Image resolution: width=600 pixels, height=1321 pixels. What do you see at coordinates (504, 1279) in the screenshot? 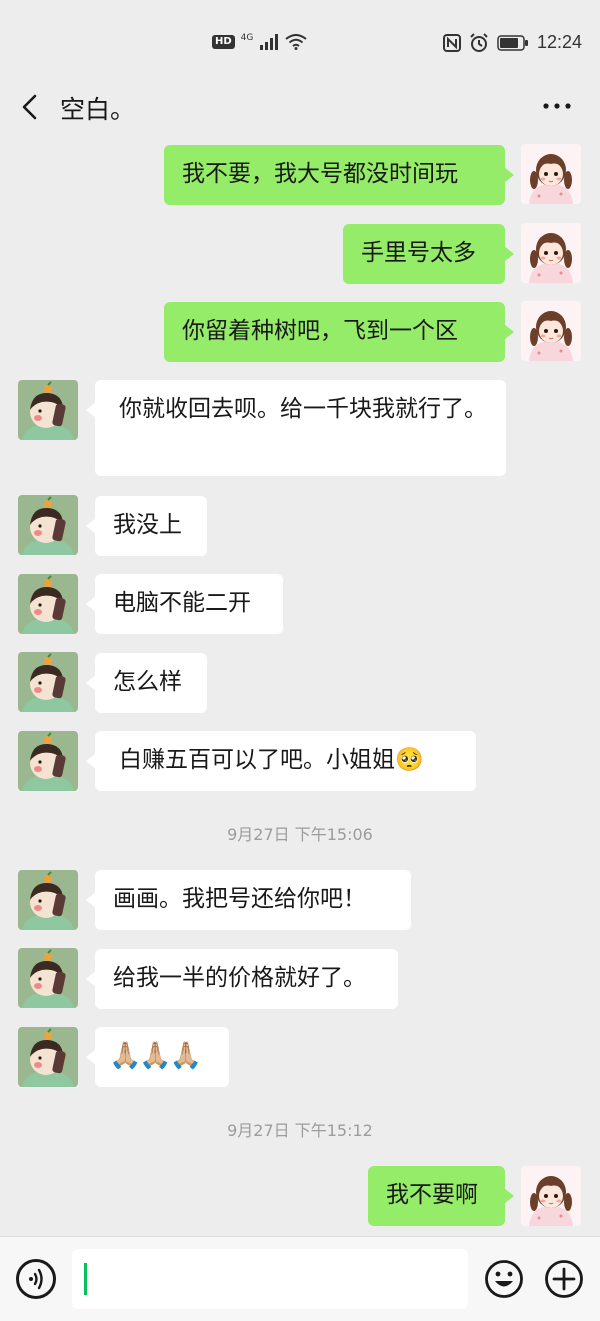
I see `emoji-icon` at bounding box center [504, 1279].